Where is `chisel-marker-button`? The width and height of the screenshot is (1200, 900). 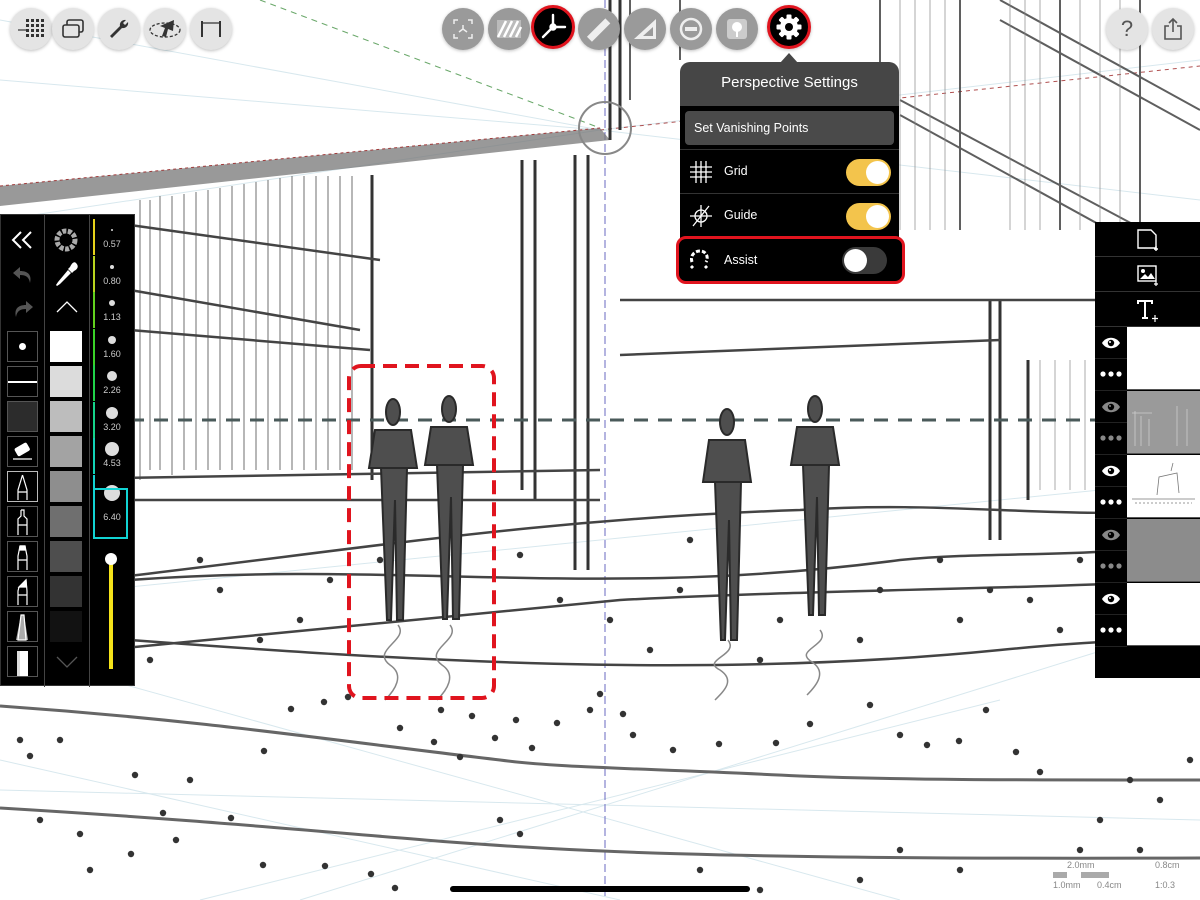 chisel-marker-button is located at coordinates (22, 591).